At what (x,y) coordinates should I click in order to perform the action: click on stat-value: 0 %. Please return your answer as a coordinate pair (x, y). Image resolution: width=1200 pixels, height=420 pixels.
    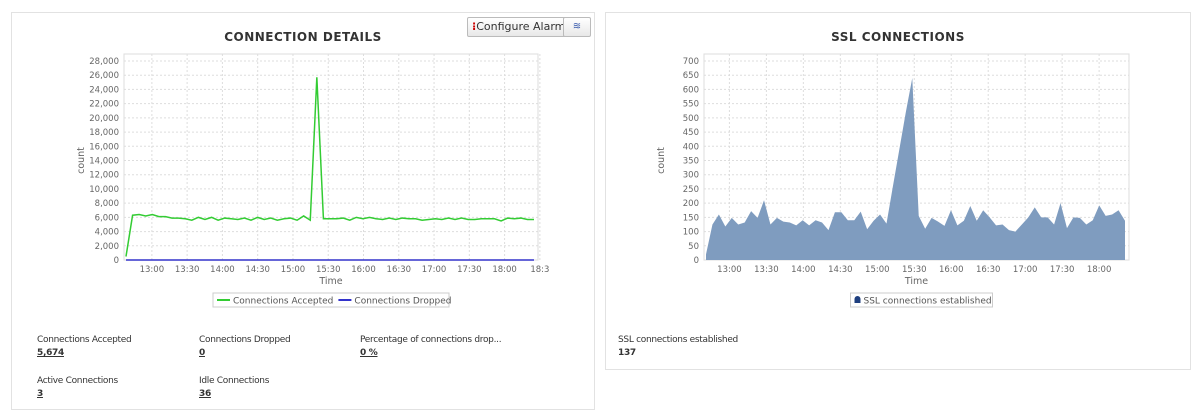
    Looking at the image, I should click on (430, 353).